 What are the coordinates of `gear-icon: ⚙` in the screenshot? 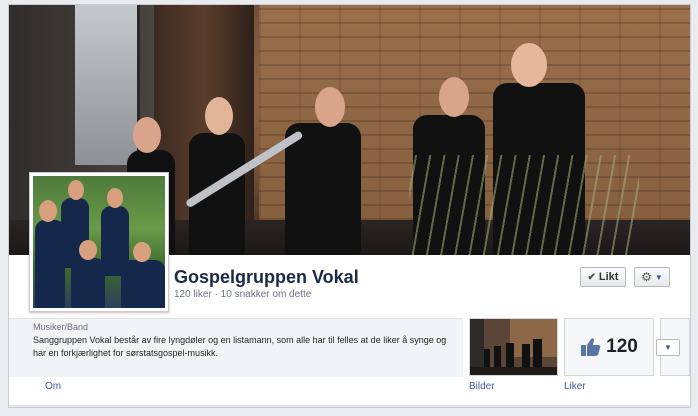 It's located at (646, 277).